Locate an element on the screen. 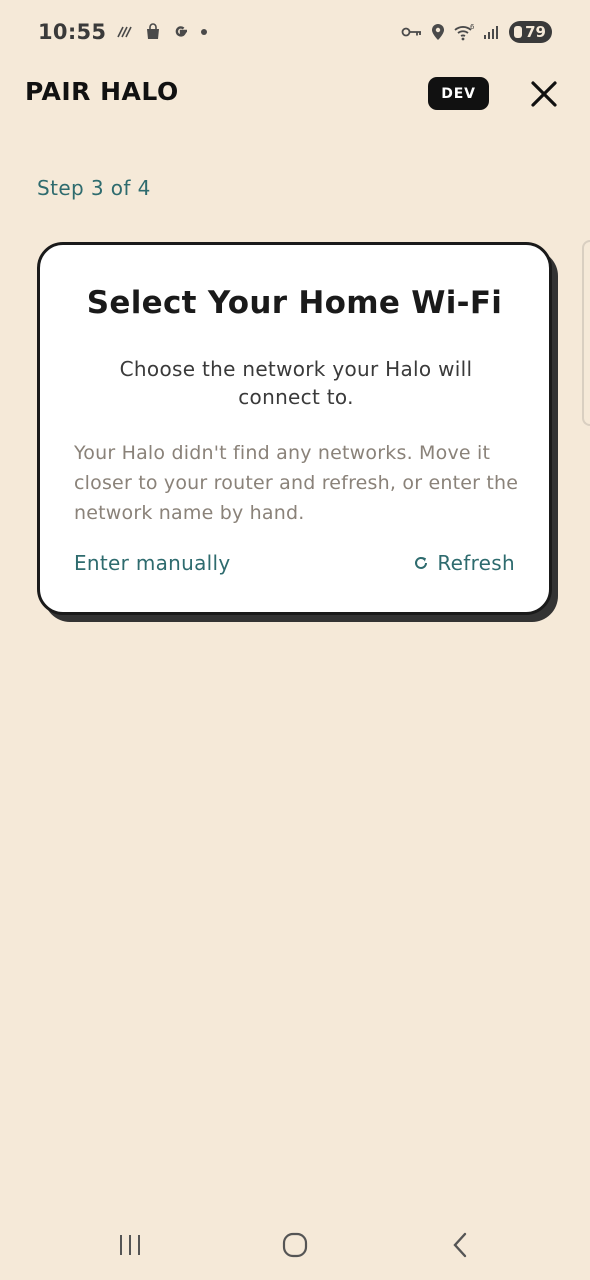  home-button is located at coordinates (295, 1245).